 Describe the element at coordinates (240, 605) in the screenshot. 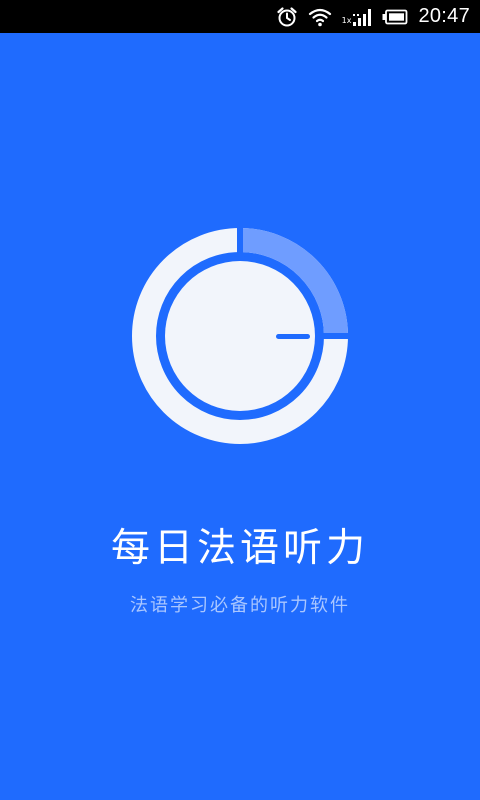

I see `app-subtitle: 法语学习必备的听力软件` at that location.